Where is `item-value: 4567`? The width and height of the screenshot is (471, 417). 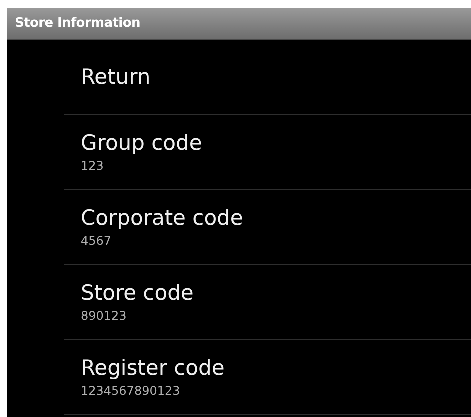 item-value: 4567 is located at coordinates (97, 241).